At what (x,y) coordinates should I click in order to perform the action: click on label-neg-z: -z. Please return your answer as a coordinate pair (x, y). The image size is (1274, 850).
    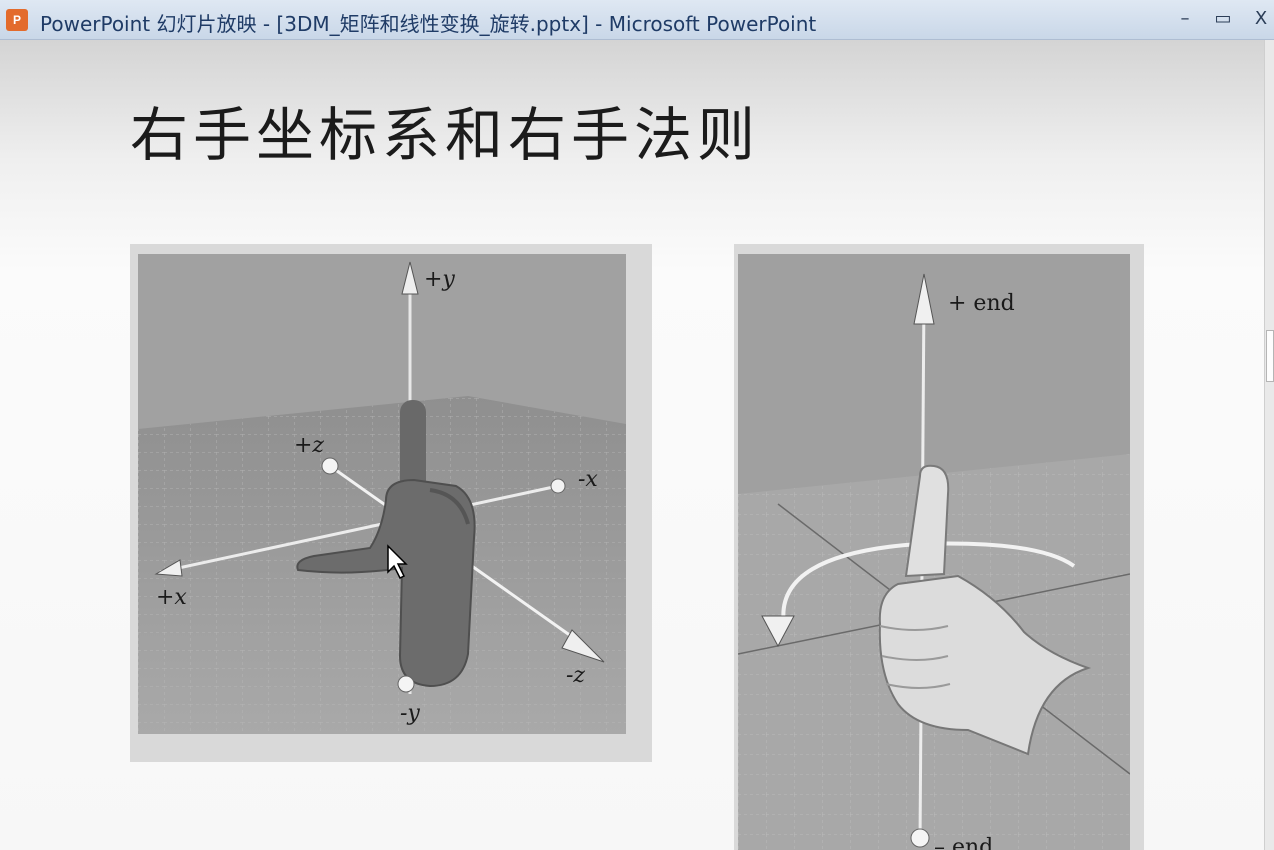
    Looking at the image, I should click on (575, 675).